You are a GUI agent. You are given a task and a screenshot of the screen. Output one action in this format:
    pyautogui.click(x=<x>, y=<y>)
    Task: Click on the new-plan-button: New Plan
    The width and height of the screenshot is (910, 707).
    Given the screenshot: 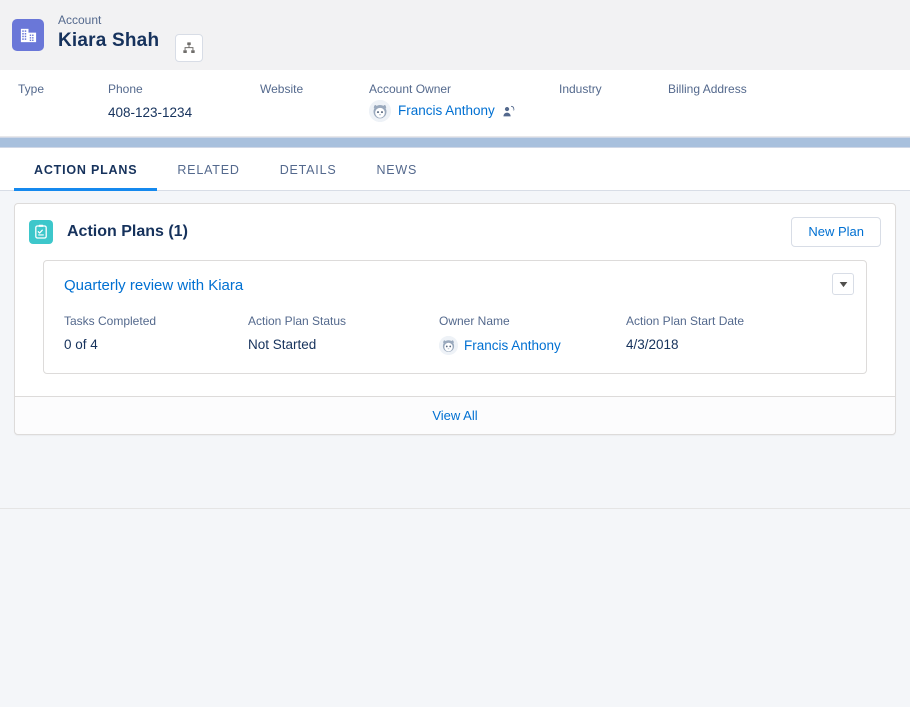 What is the action you would take?
    pyautogui.click(x=836, y=232)
    